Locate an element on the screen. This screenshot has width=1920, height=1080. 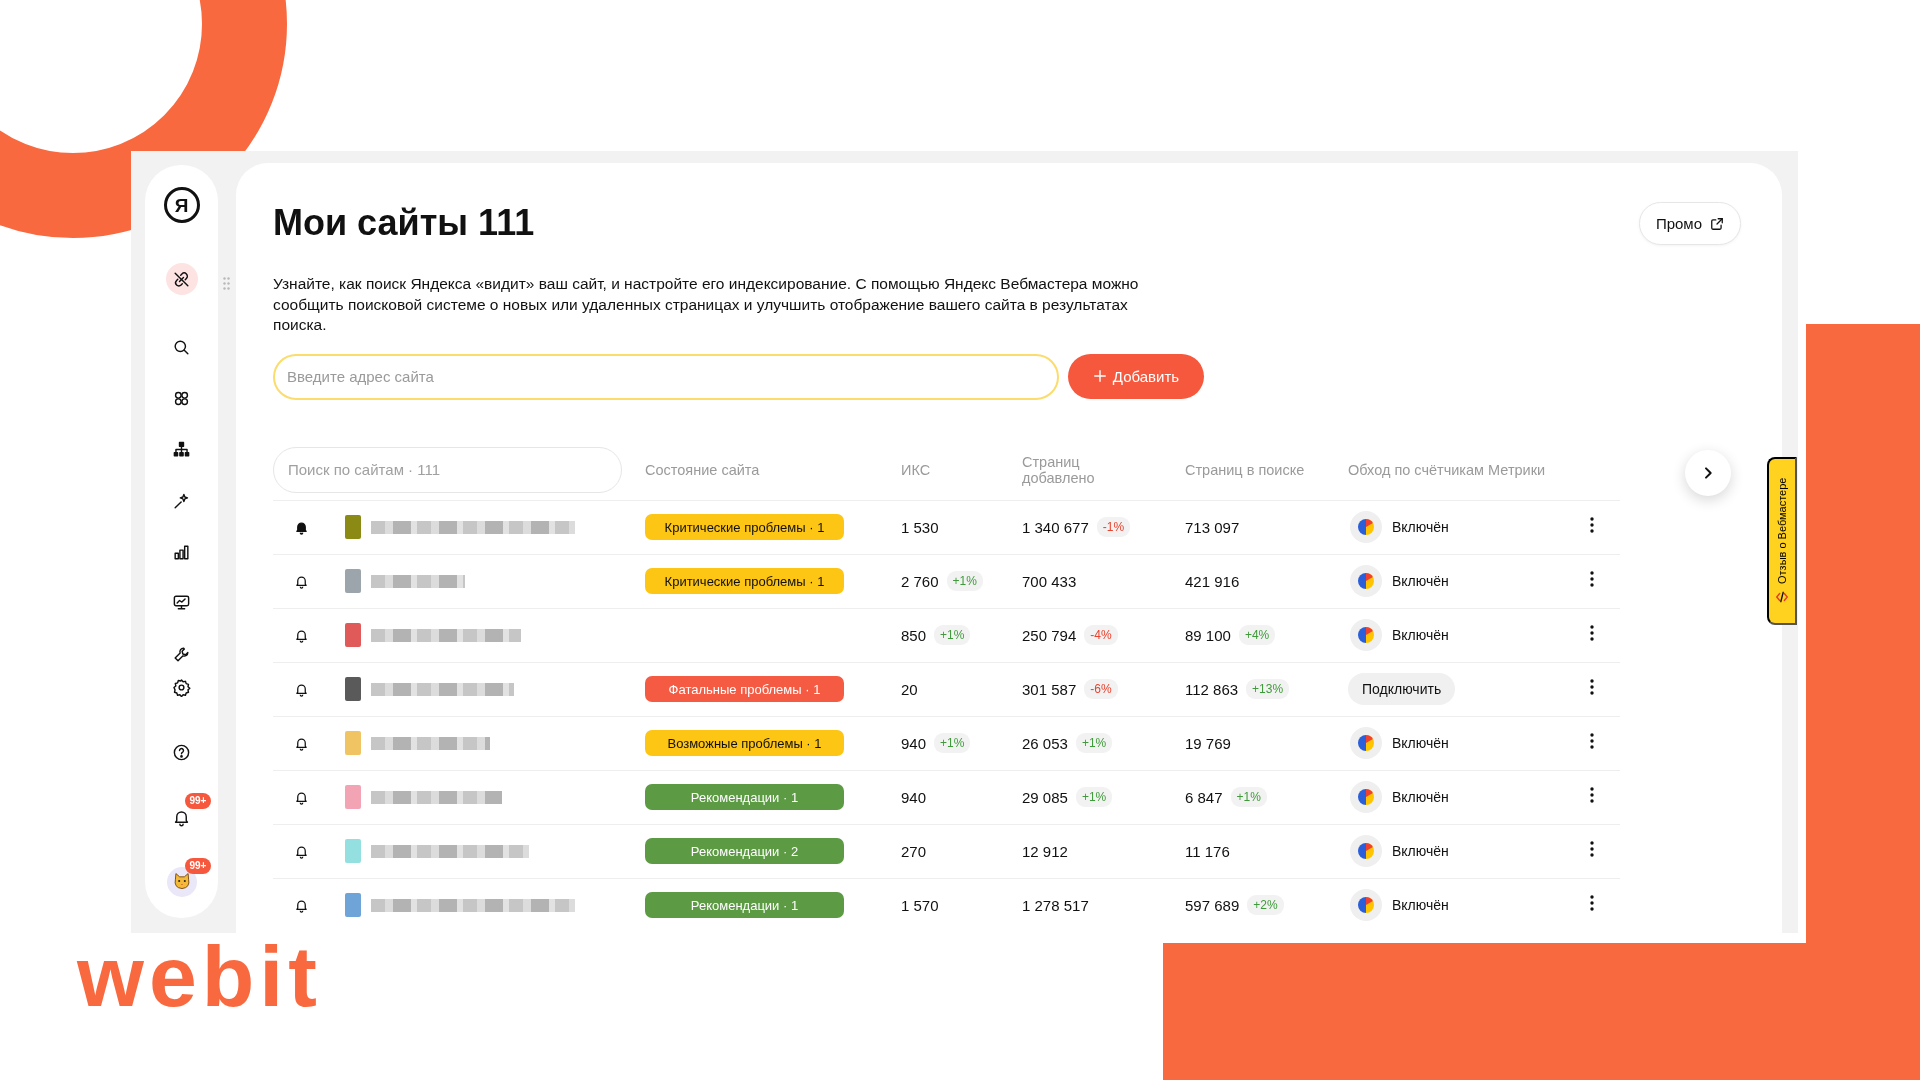
status-badge: Возможные проблемы · 1 is located at coordinates (744, 743).